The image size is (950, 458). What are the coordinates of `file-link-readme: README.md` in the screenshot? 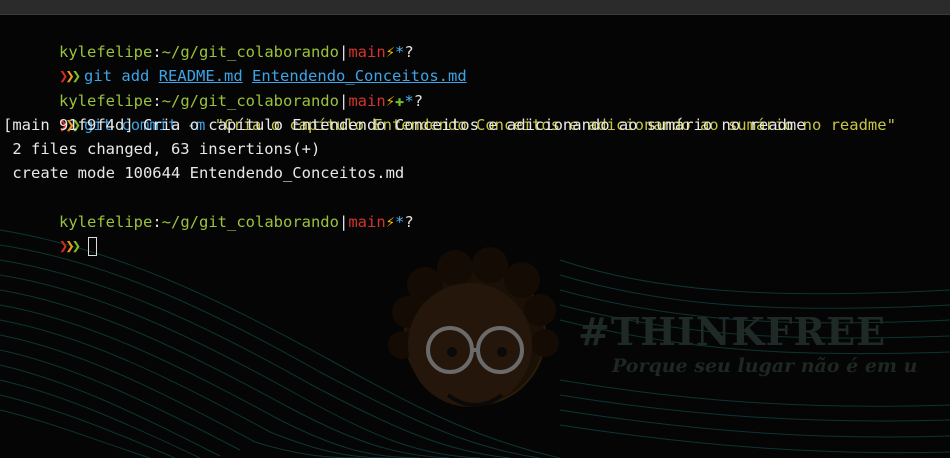 It's located at (201, 76).